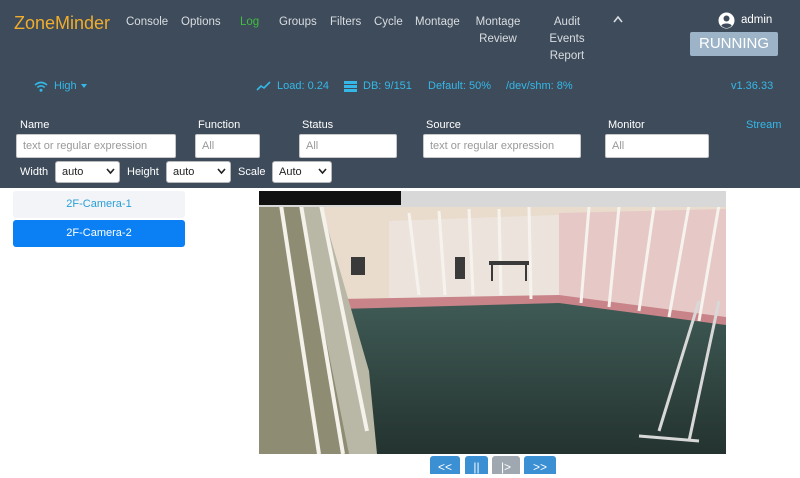  I want to click on db-connections: DB: 9/151, so click(378, 86).